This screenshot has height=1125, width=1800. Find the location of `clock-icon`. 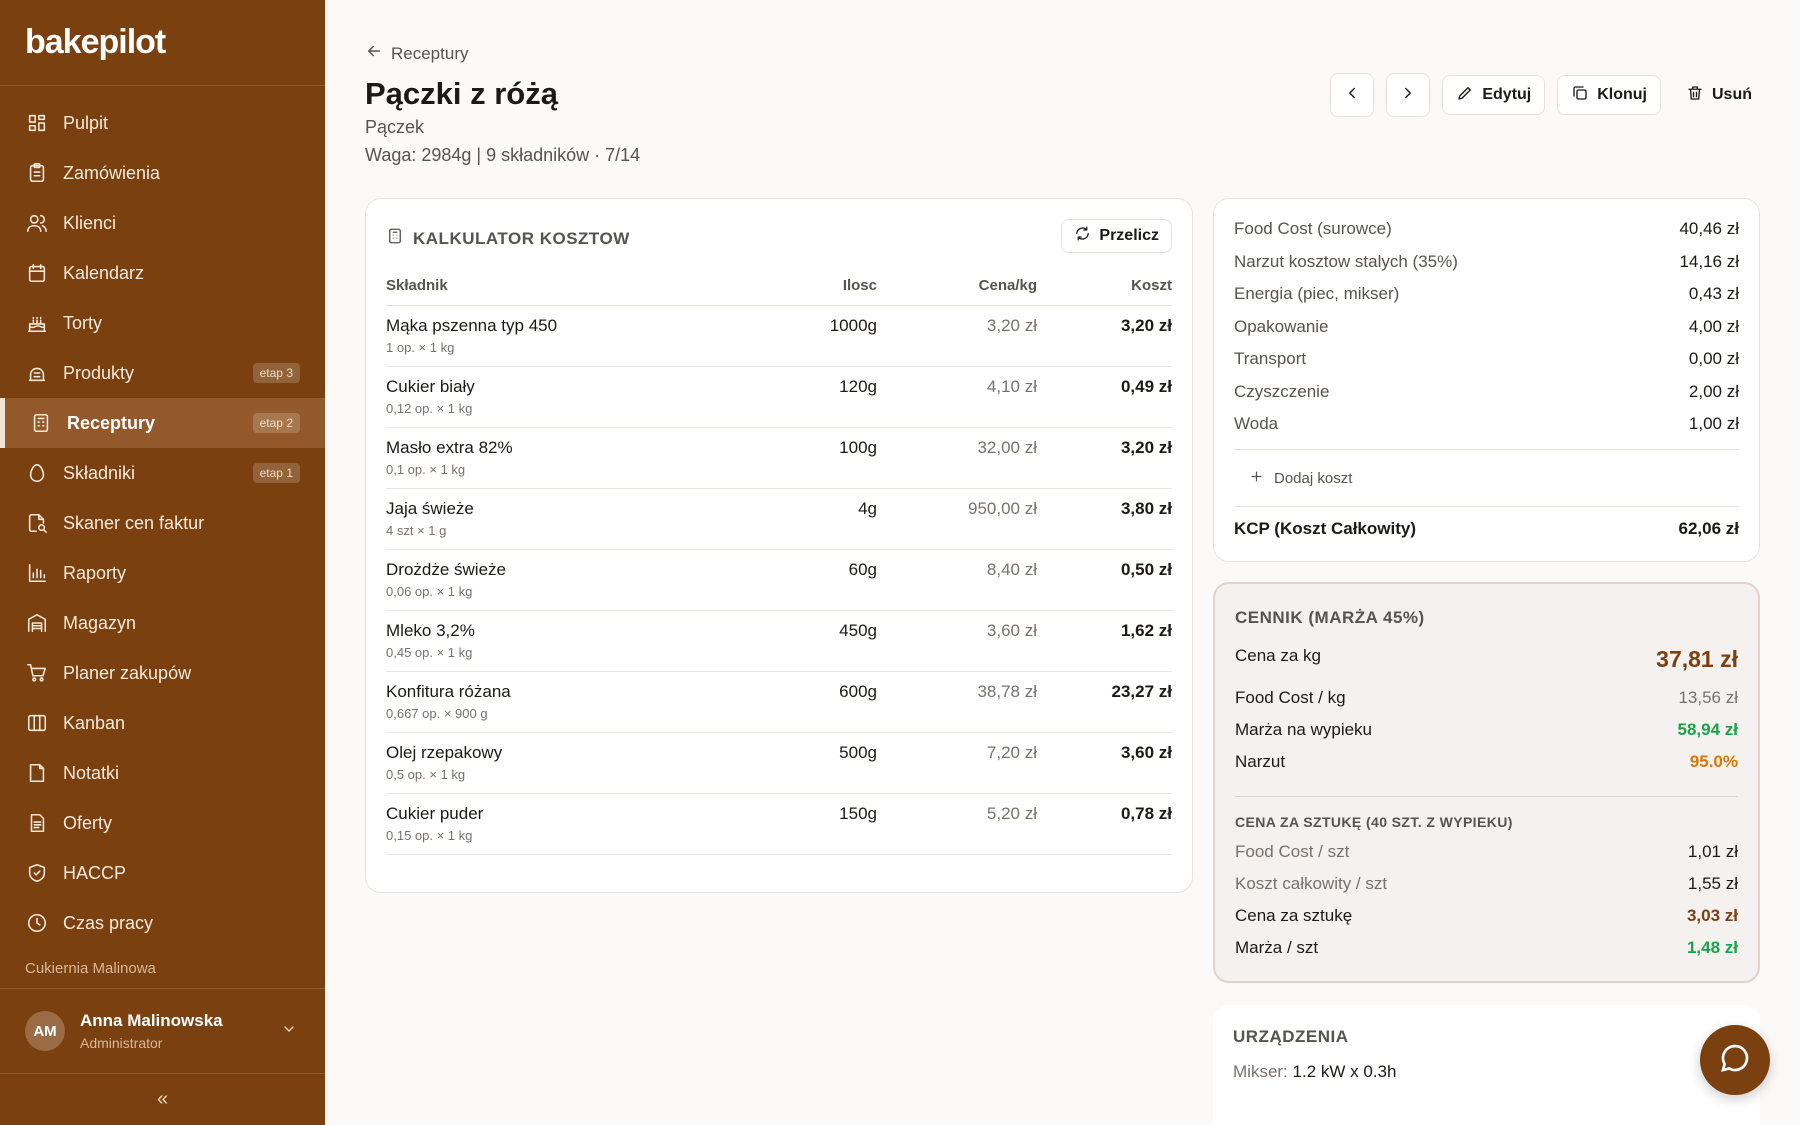

clock-icon is located at coordinates (37, 923).